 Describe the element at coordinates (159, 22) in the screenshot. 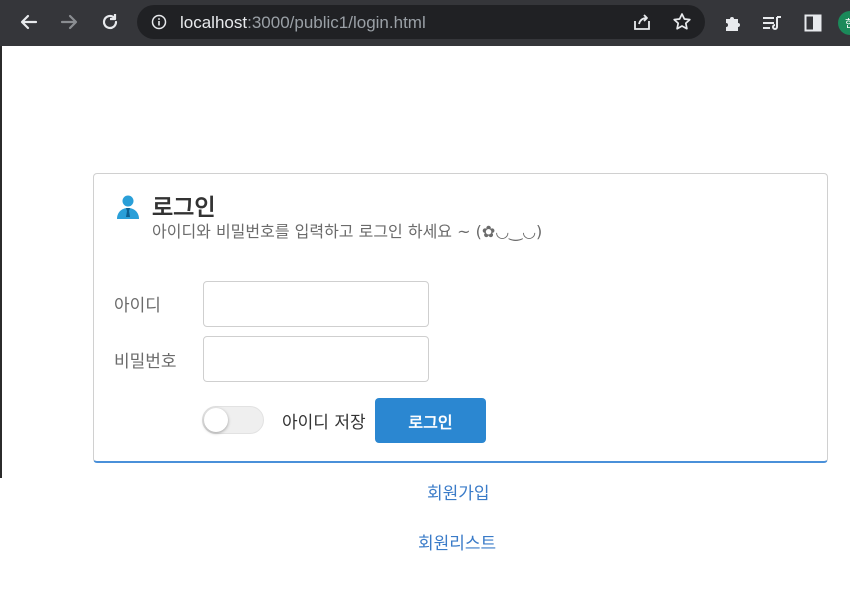

I see `info-icon` at that location.